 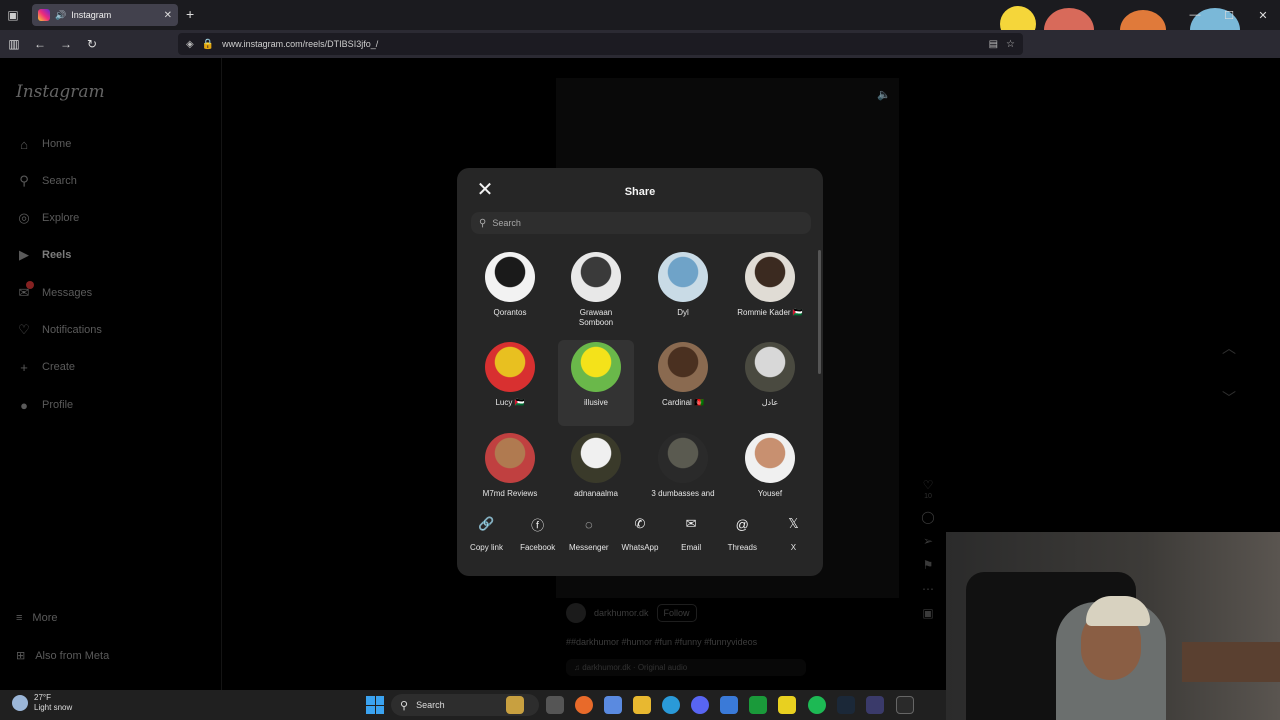 I want to click on share-app-copy-link: 🔗 Copy link, so click(x=486, y=533).